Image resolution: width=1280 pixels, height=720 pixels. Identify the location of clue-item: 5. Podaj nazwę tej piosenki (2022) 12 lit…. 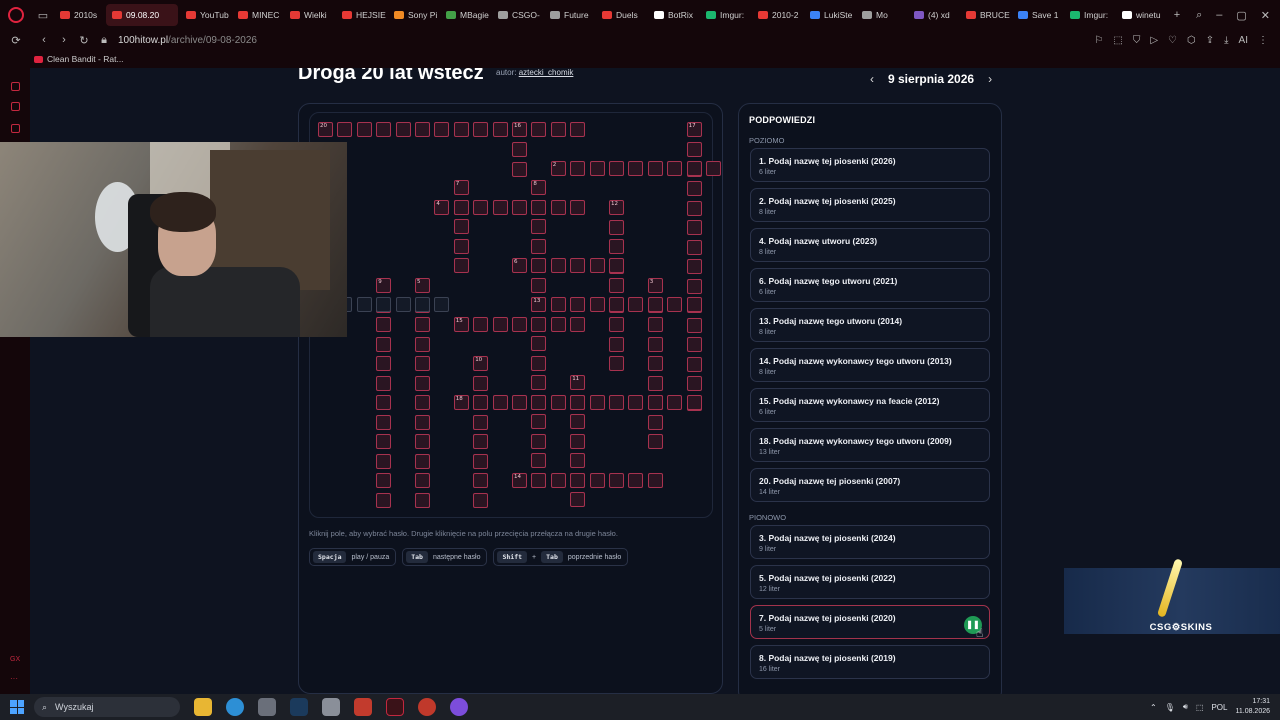
(870, 582).